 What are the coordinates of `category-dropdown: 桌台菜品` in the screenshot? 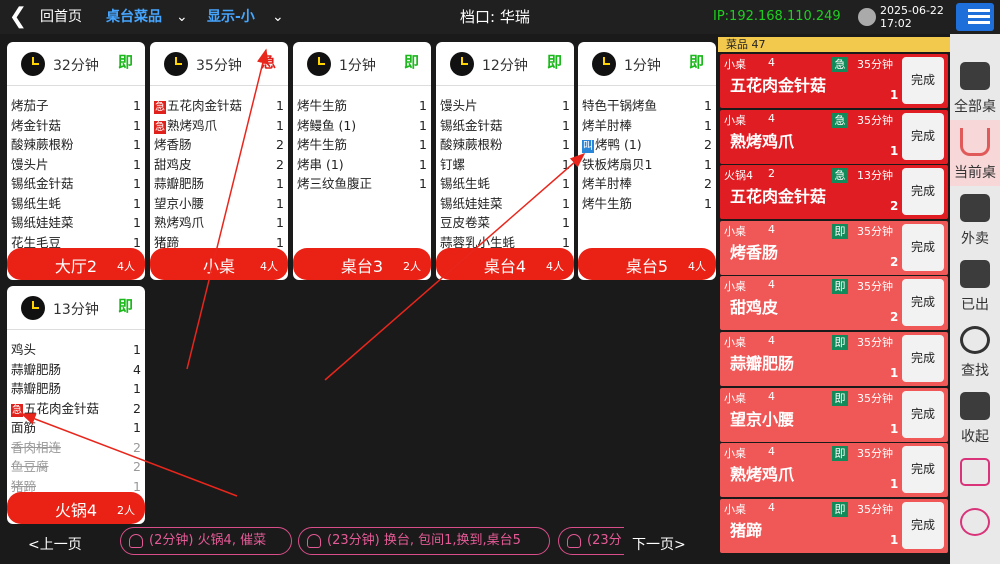 It's located at (134, 17).